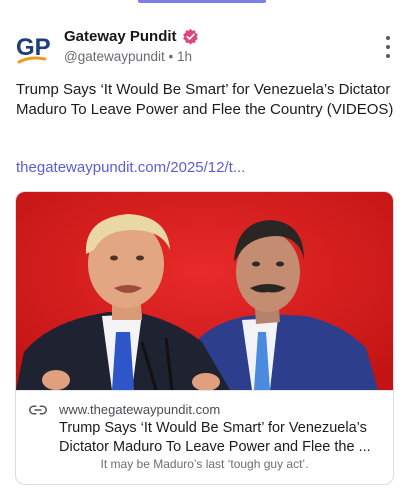 This screenshot has height=500, width=408. I want to click on link-icon, so click(38, 410).